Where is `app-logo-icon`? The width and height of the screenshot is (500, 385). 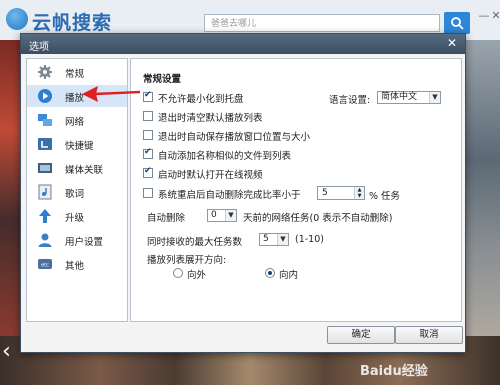
app-logo-icon is located at coordinates (17, 19).